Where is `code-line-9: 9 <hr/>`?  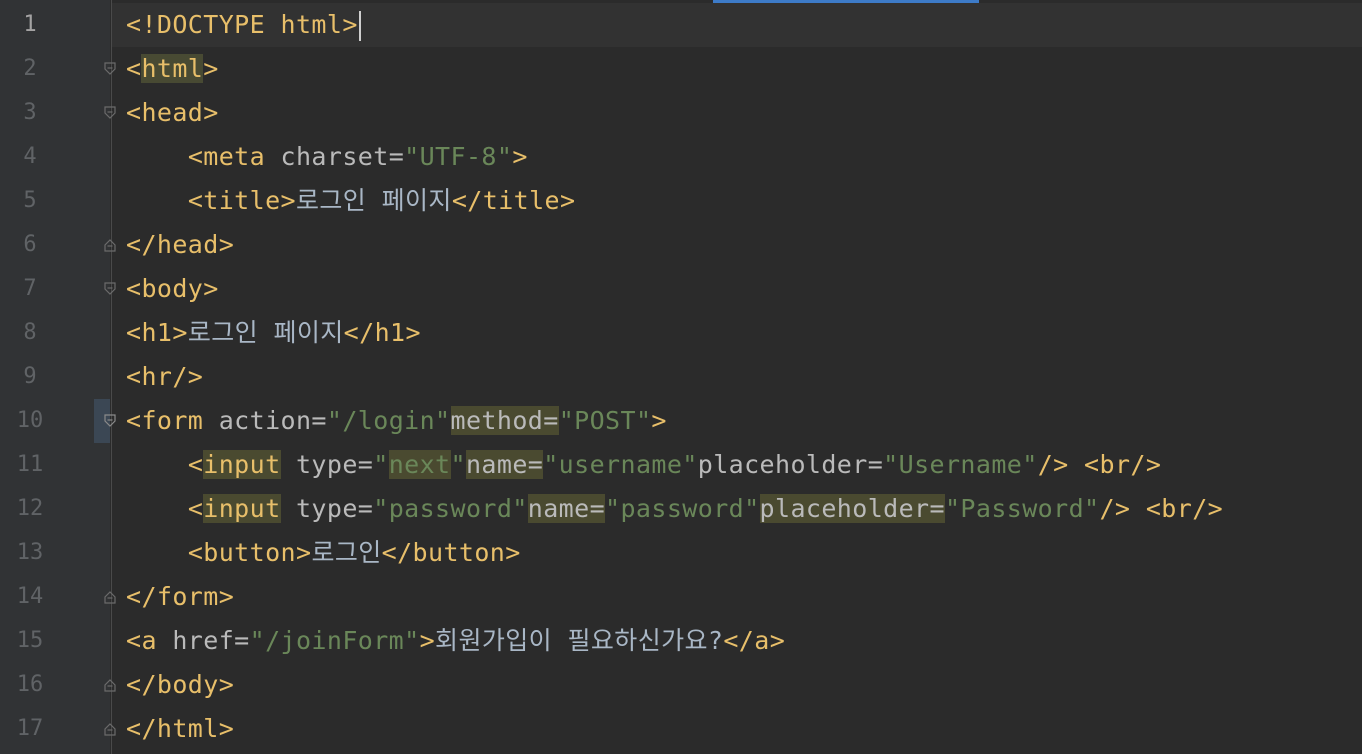
code-line-9: 9 <hr/> is located at coordinates (681, 377).